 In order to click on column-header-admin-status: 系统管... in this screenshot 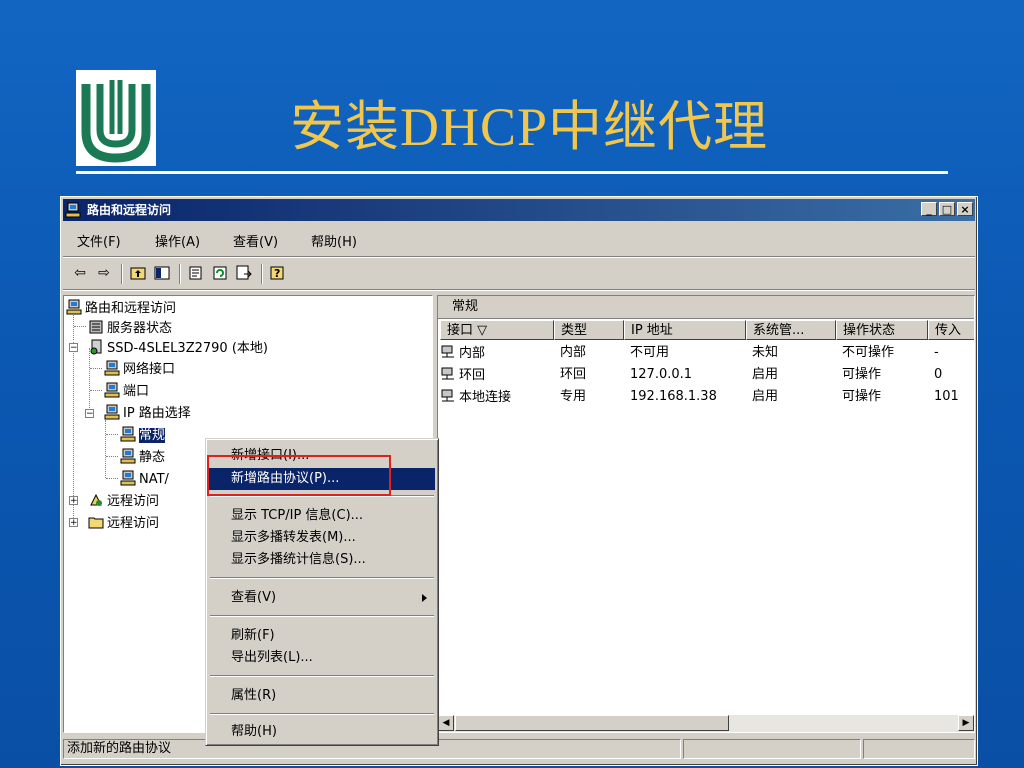, I will do `click(791, 330)`.